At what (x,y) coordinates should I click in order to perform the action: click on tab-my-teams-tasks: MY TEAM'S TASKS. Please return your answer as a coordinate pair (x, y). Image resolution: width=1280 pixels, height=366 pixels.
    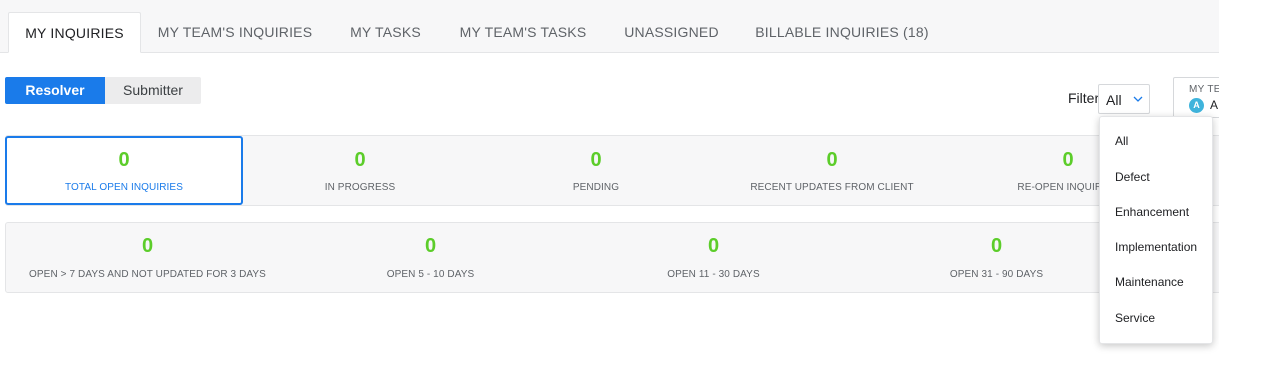
    Looking at the image, I should click on (523, 32).